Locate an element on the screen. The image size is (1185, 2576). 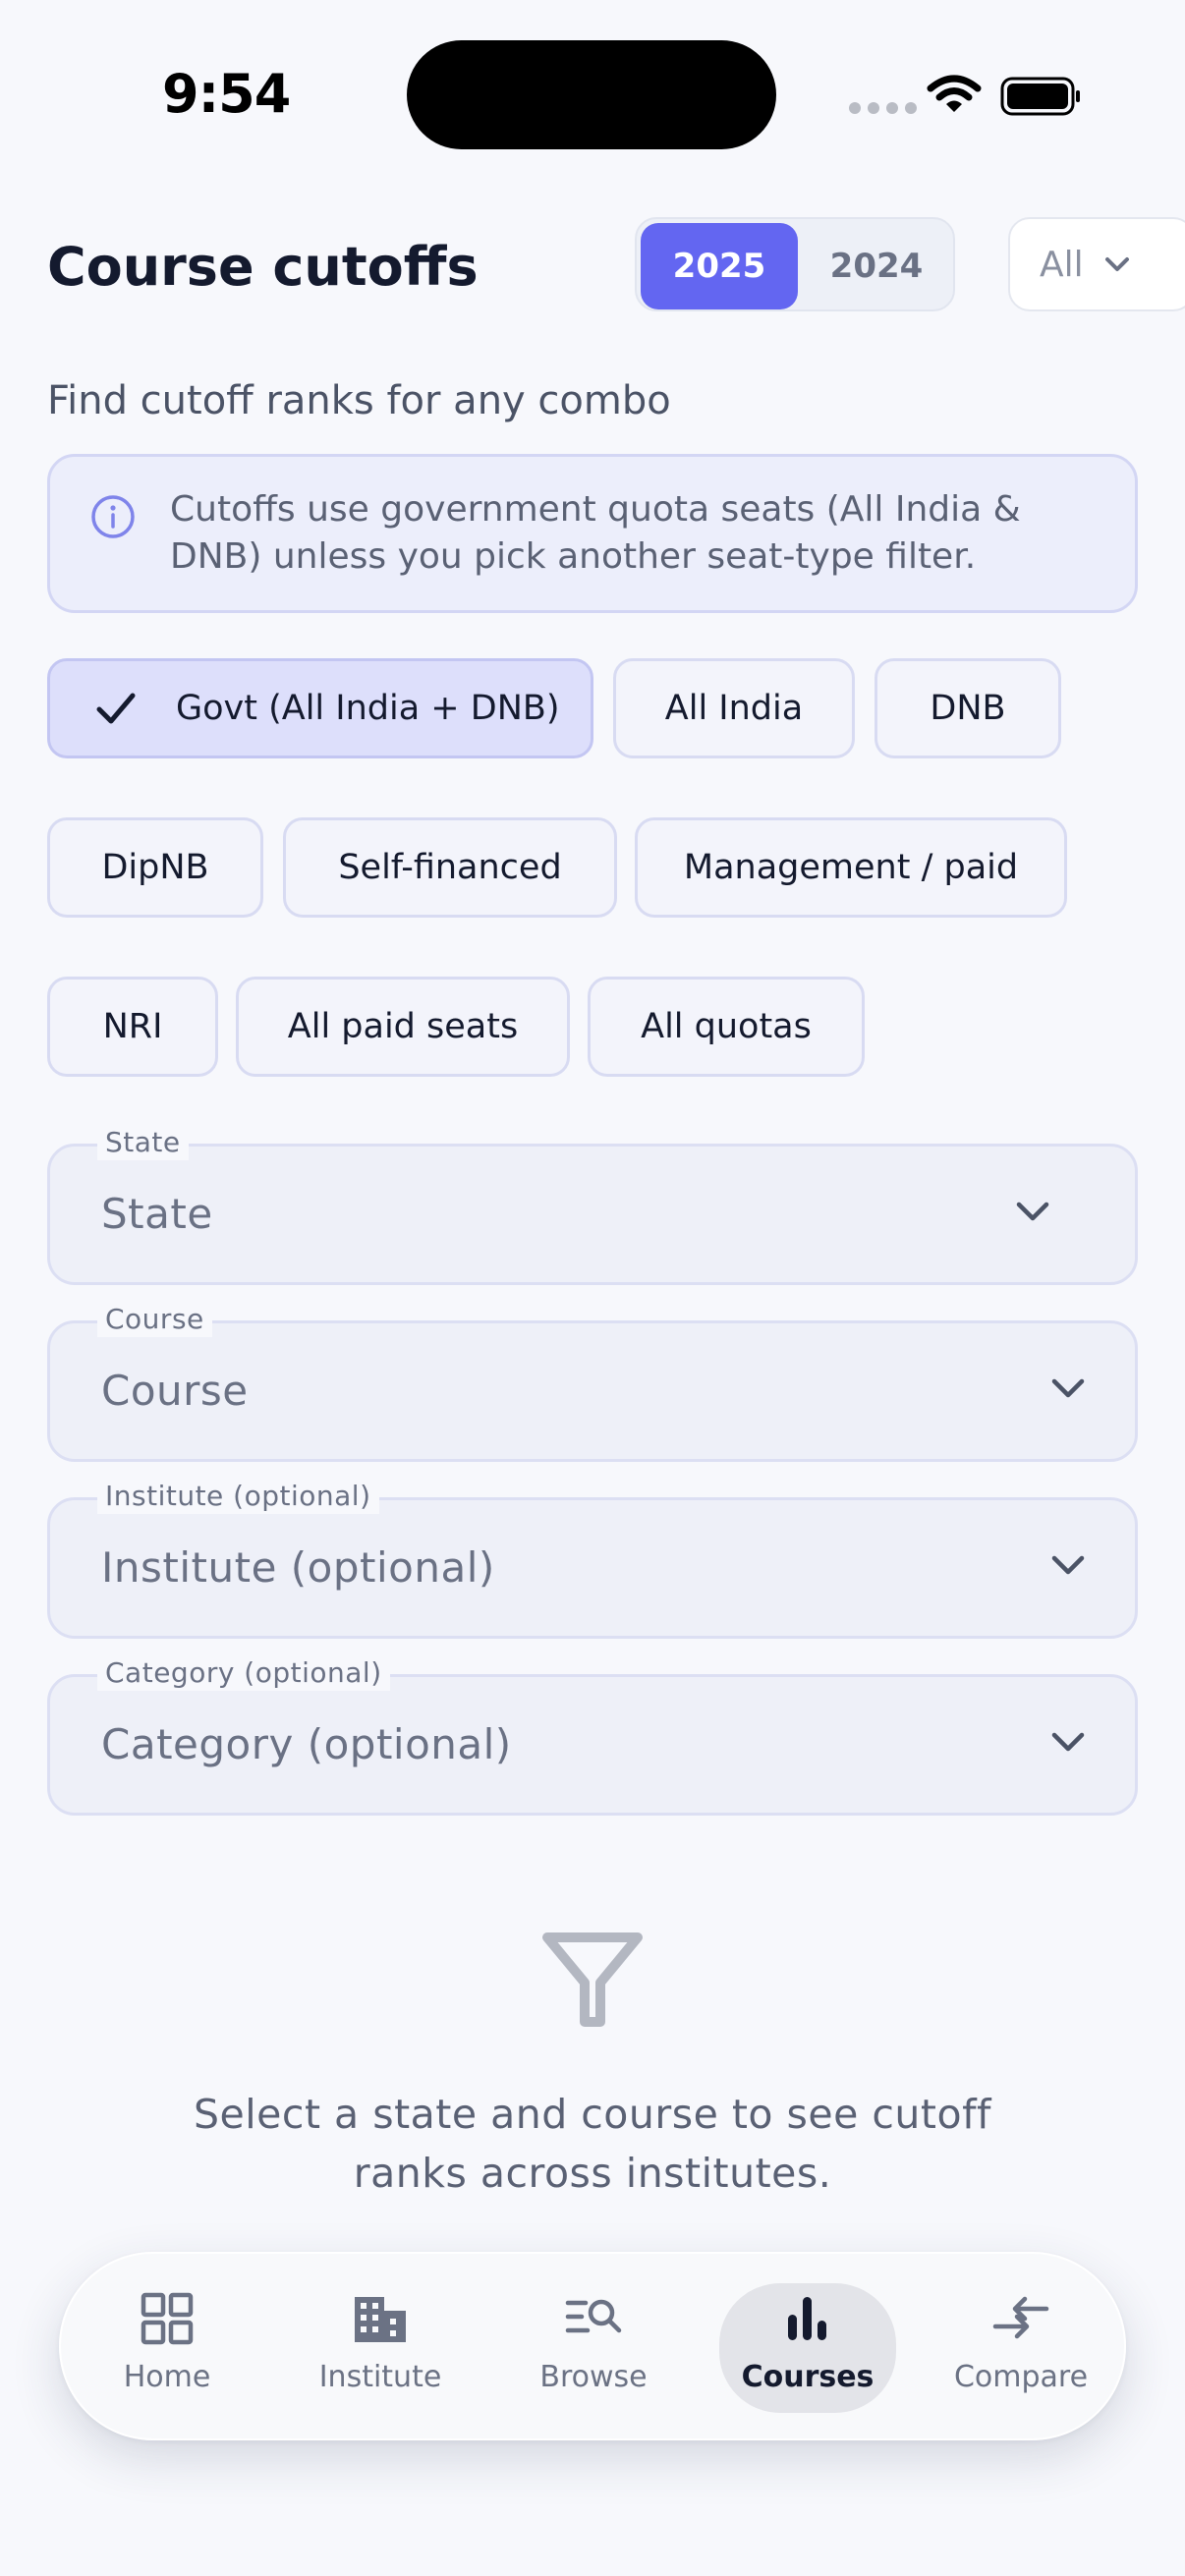
category-label: Category (optional) is located at coordinates (244, 1673).